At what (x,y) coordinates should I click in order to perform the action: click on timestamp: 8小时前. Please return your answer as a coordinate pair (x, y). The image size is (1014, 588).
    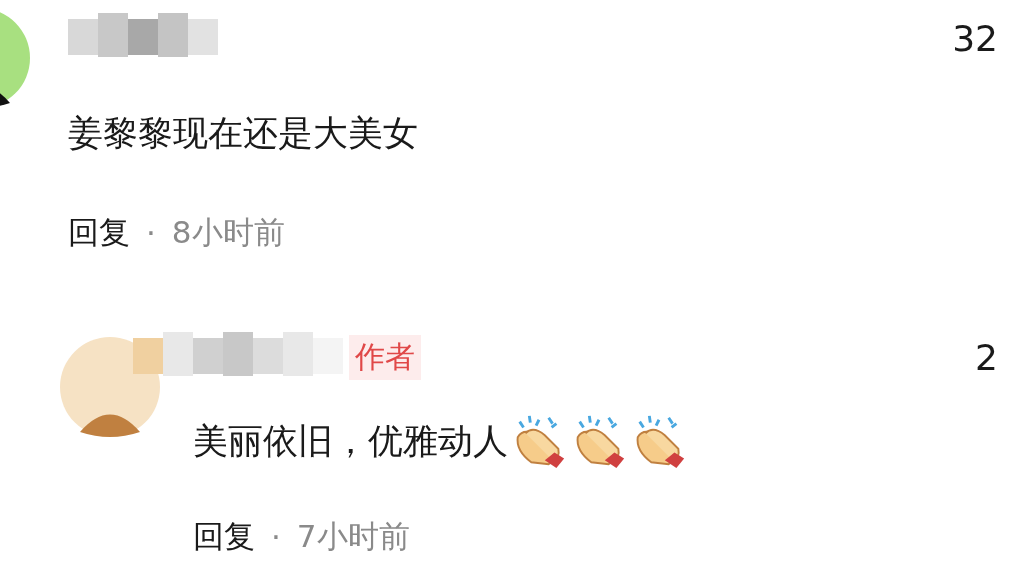
    Looking at the image, I should click on (228, 232).